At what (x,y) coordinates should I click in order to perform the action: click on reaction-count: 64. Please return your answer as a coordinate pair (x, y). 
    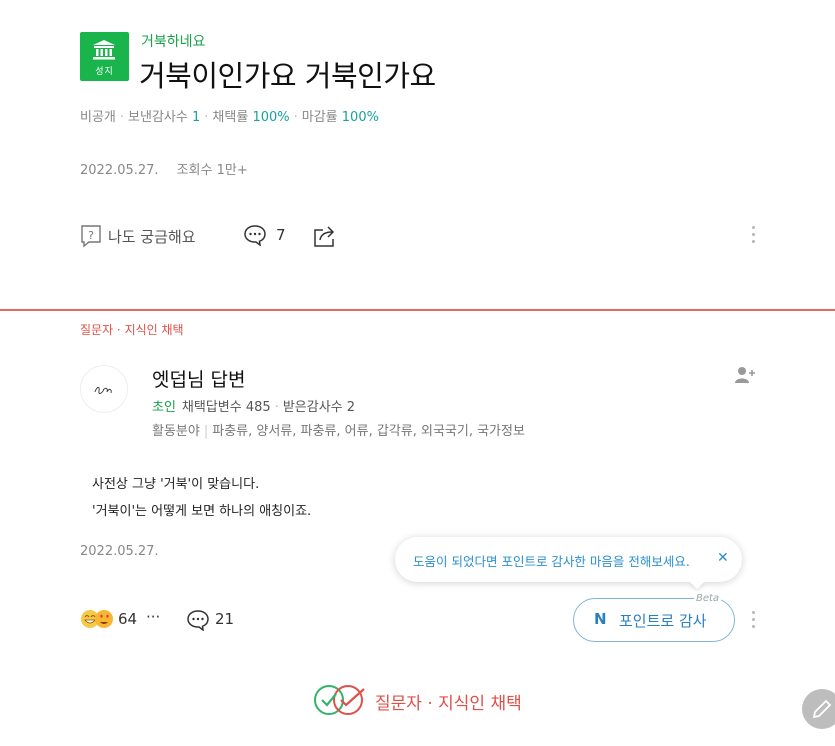
    Looking at the image, I should click on (128, 619).